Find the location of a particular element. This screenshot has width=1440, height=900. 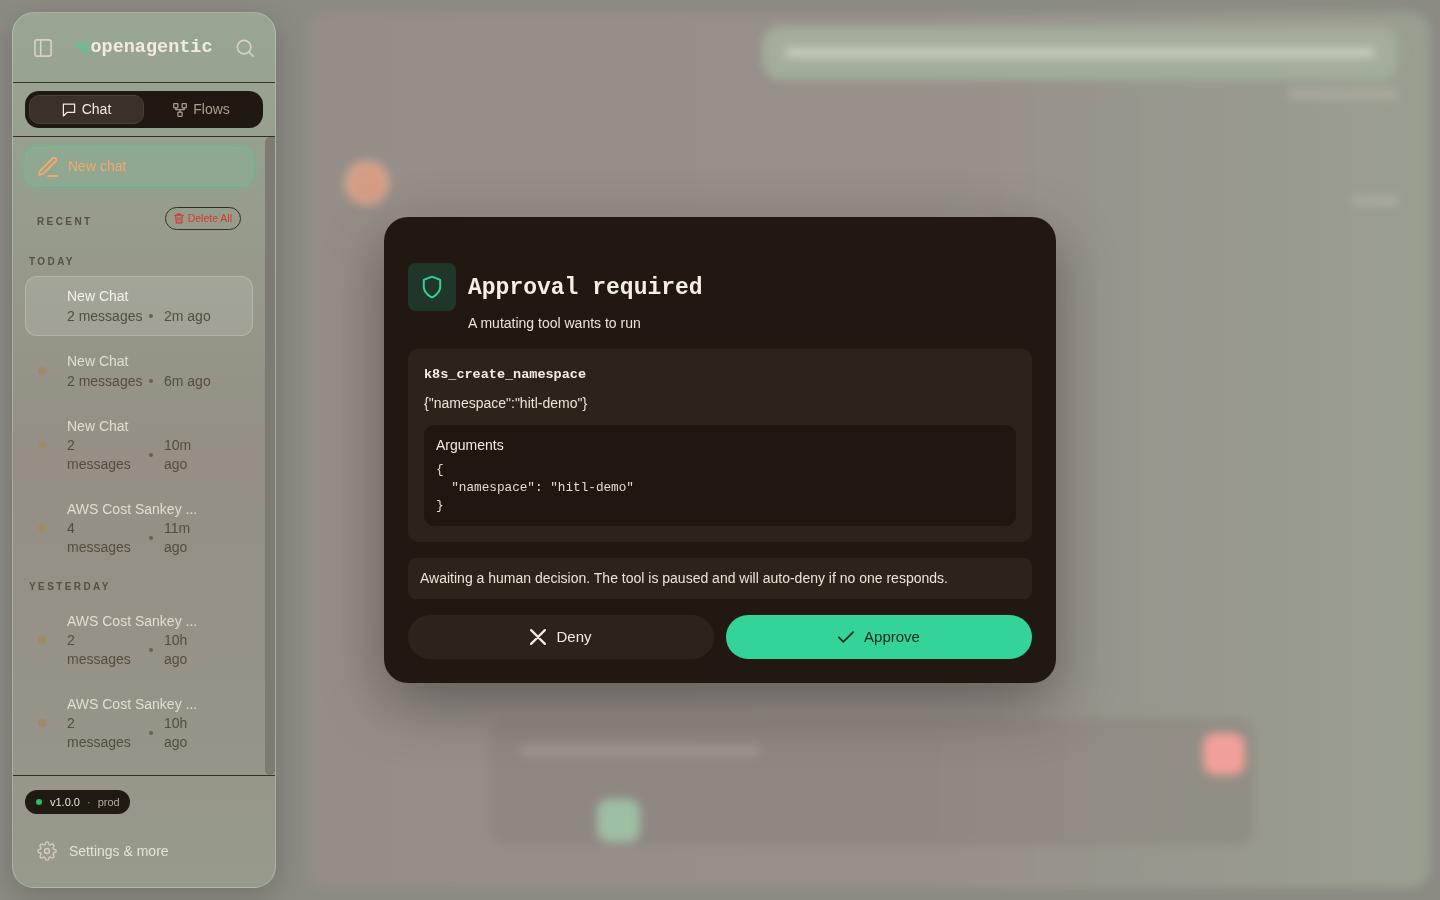

chat-list-item: New Chat 2 messages 6m ago is located at coordinates (139, 371).